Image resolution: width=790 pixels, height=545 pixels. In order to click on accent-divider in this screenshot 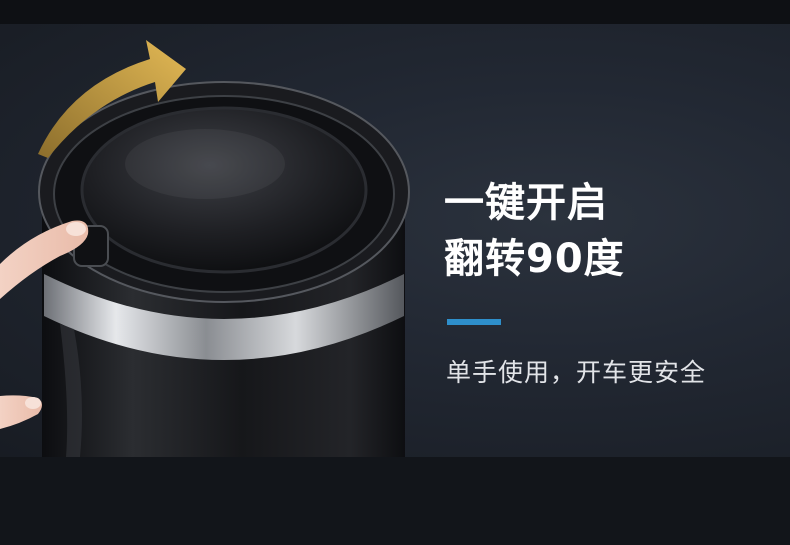, I will do `click(474, 322)`.